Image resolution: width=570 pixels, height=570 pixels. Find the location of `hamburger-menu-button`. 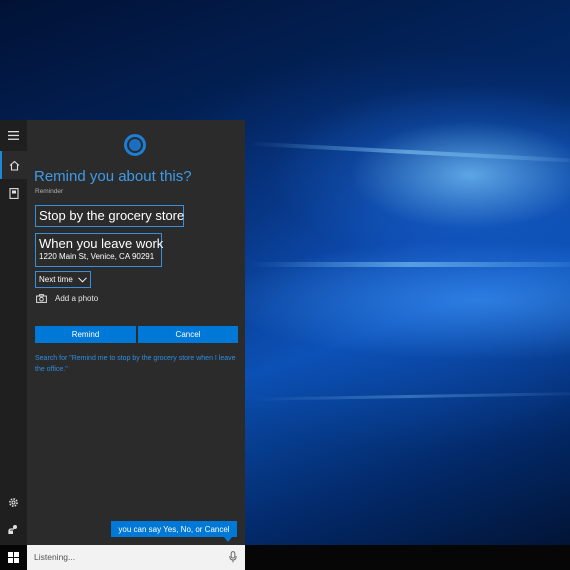

hamburger-menu-button is located at coordinates (13, 135).